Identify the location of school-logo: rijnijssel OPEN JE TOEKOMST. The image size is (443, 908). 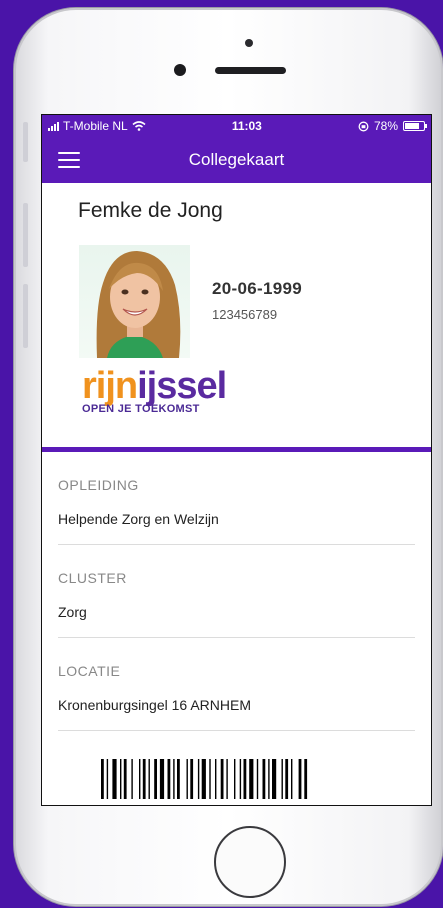
(154, 390).